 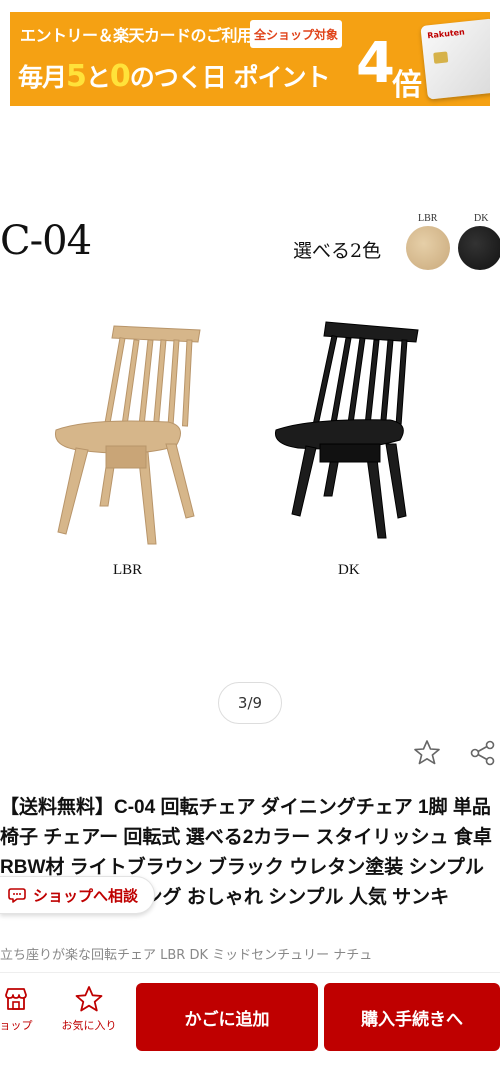 What do you see at coordinates (346, 430) in the screenshot?
I see `chair-dk-image` at bounding box center [346, 430].